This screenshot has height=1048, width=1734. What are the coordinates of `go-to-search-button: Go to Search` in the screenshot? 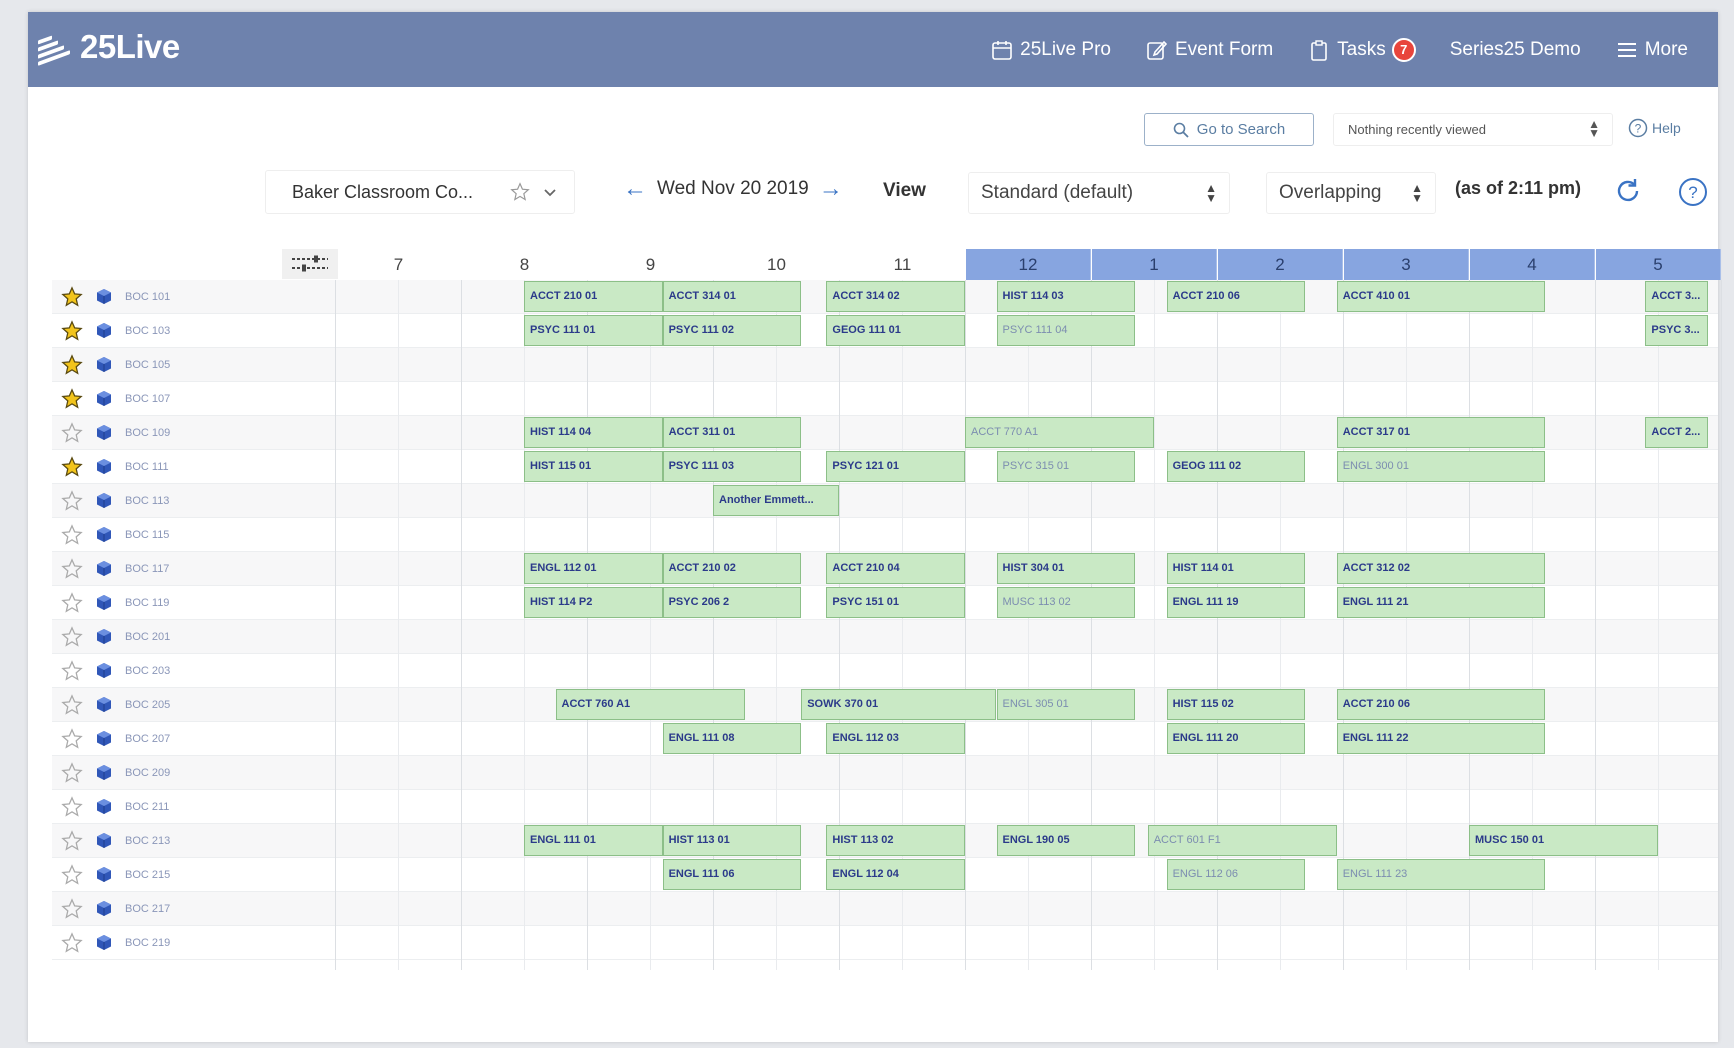 It's located at (1229, 129).